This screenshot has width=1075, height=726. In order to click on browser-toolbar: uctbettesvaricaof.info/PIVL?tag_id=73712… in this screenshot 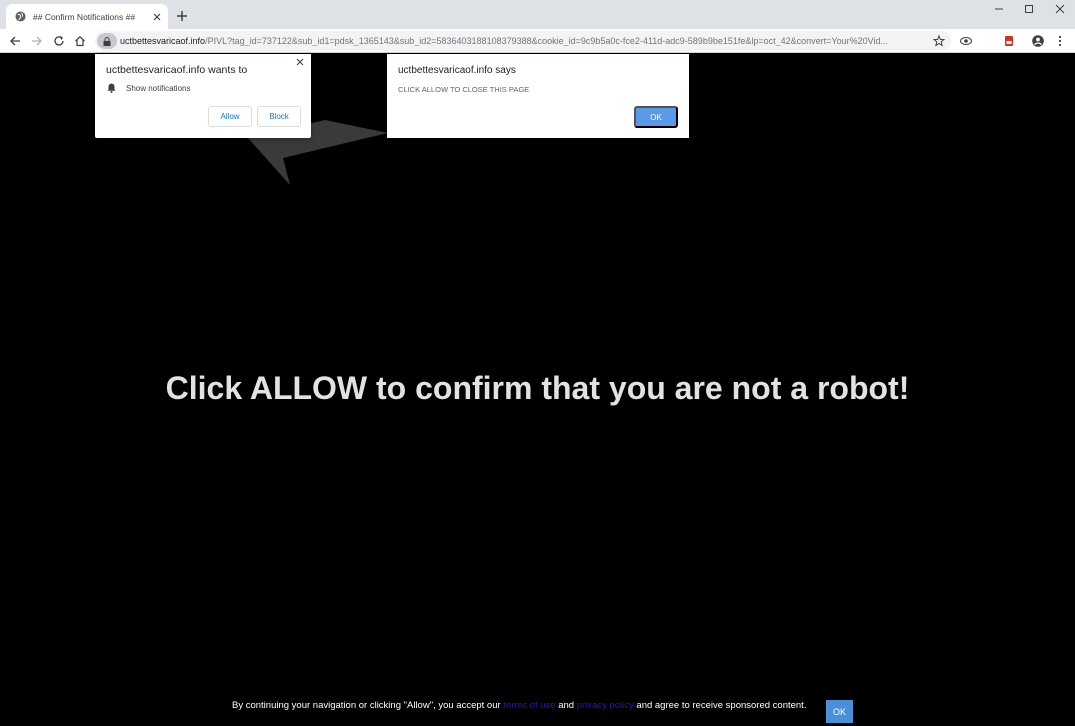, I will do `click(537, 41)`.